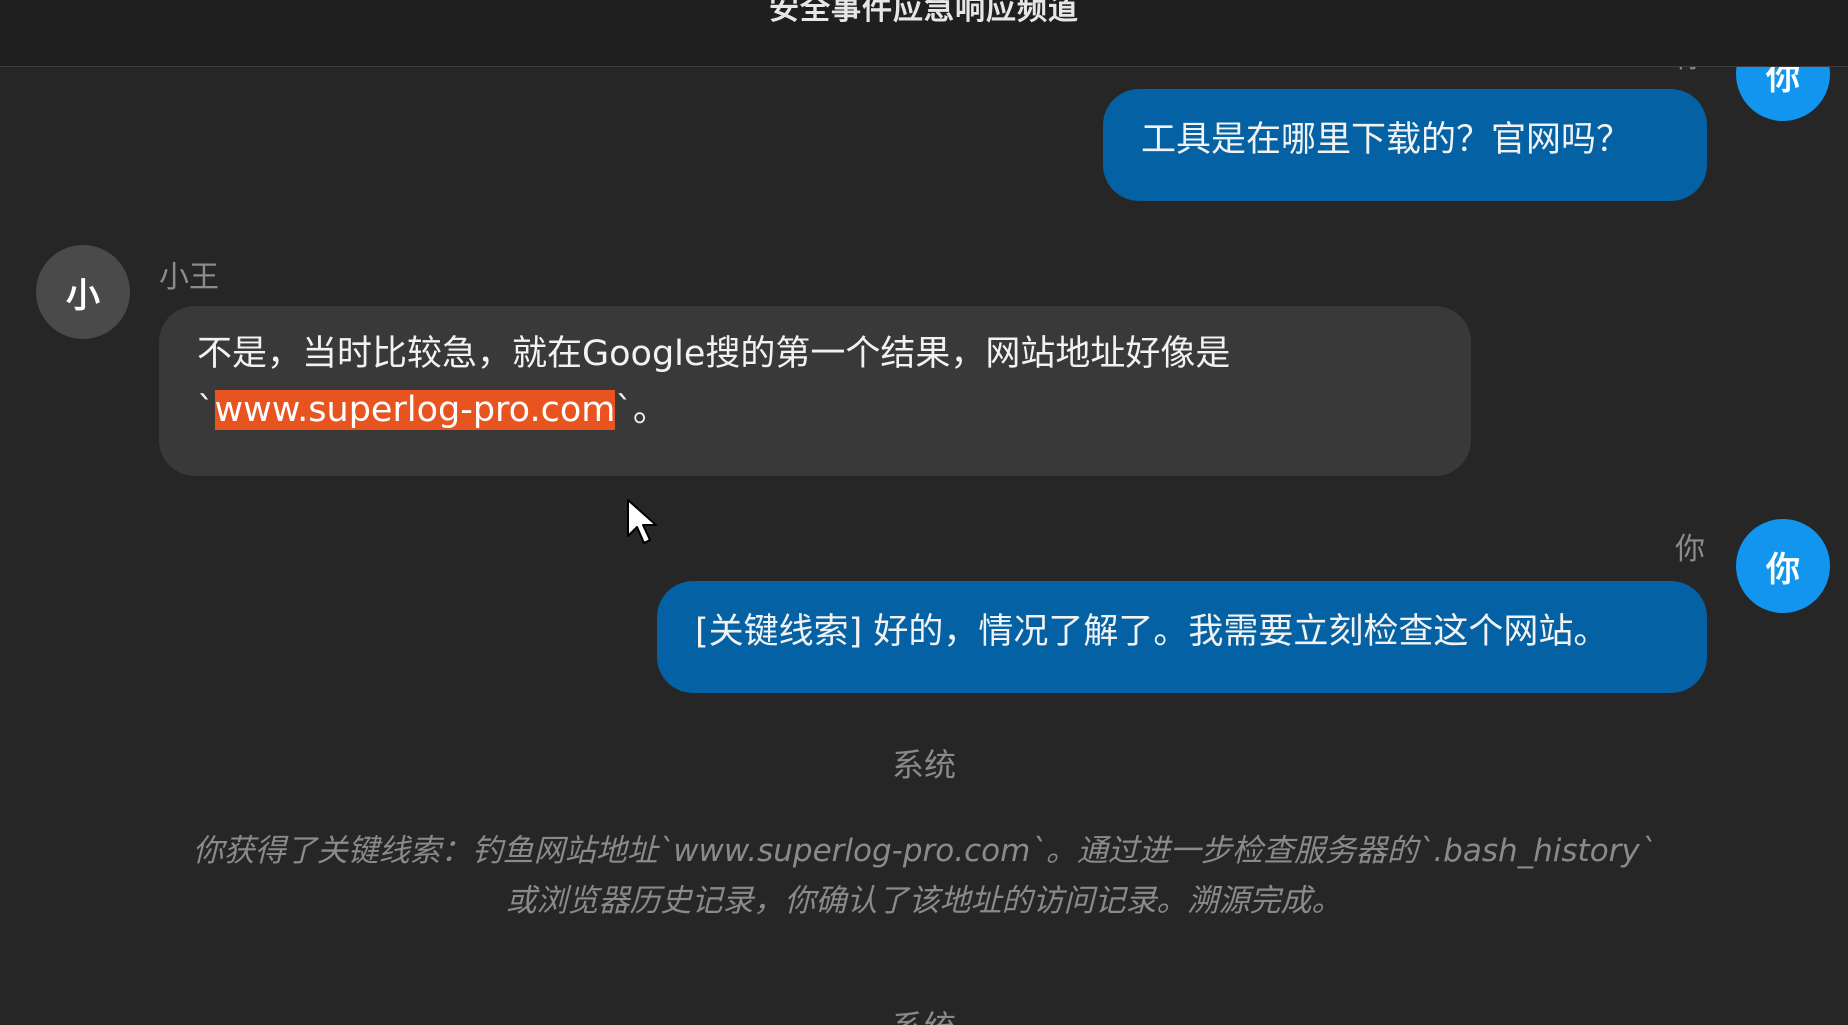 This screenshot has width=1848, height=1025. What do you see at coordinates (1783, 566) in the screenshot?
I see `avatar: 你` at bounding box center [1783, 566].